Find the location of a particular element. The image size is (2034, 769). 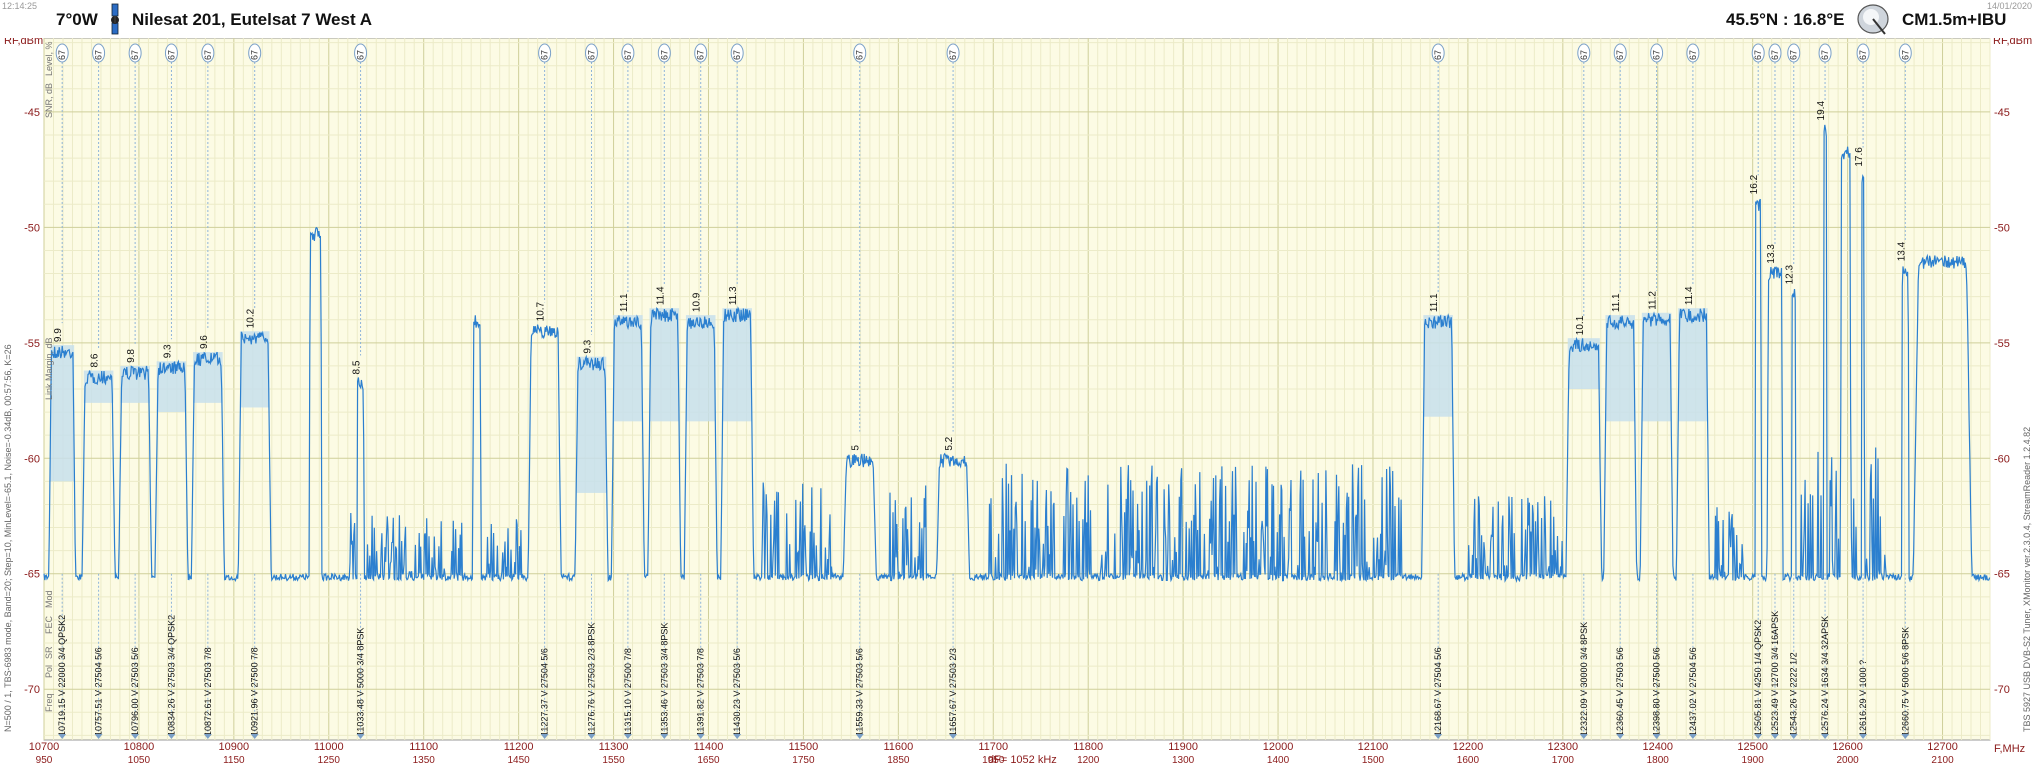

if-tick-label: 1800 is located at coordinates (1658, 760).